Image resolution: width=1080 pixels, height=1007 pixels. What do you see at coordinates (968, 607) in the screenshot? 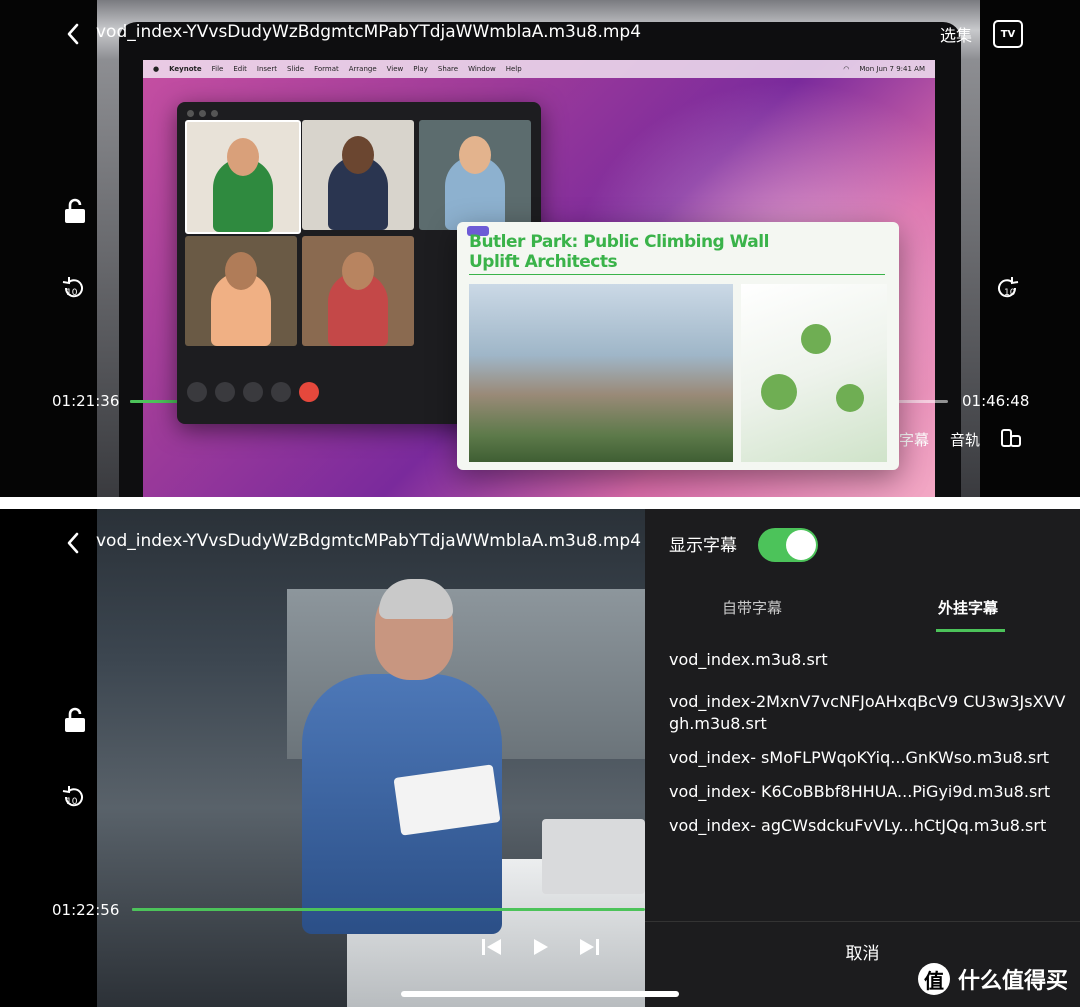
I see `tab-external-subtitles: 外挂字幕` at bounding box center [968, 607].